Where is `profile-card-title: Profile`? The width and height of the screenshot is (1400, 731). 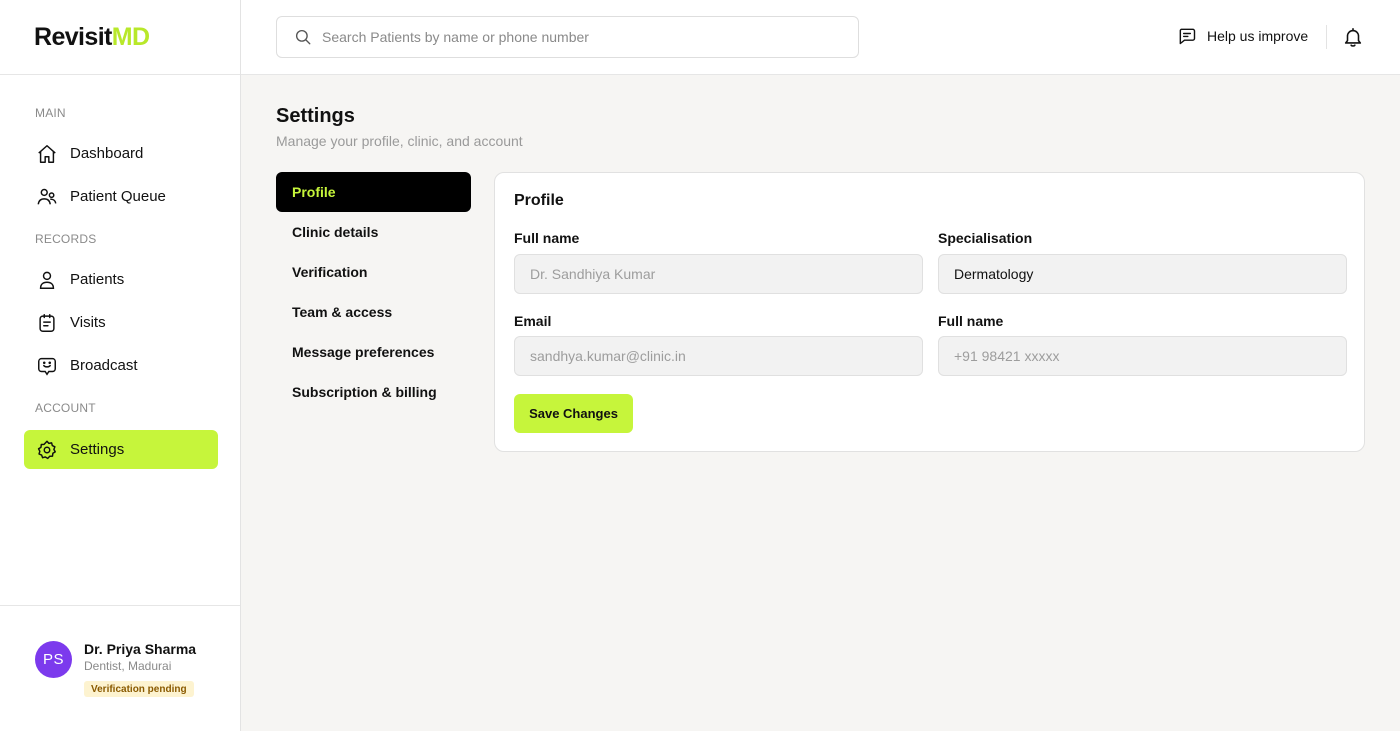 profile-card-title: Profile is located at coordinates (539, 200).